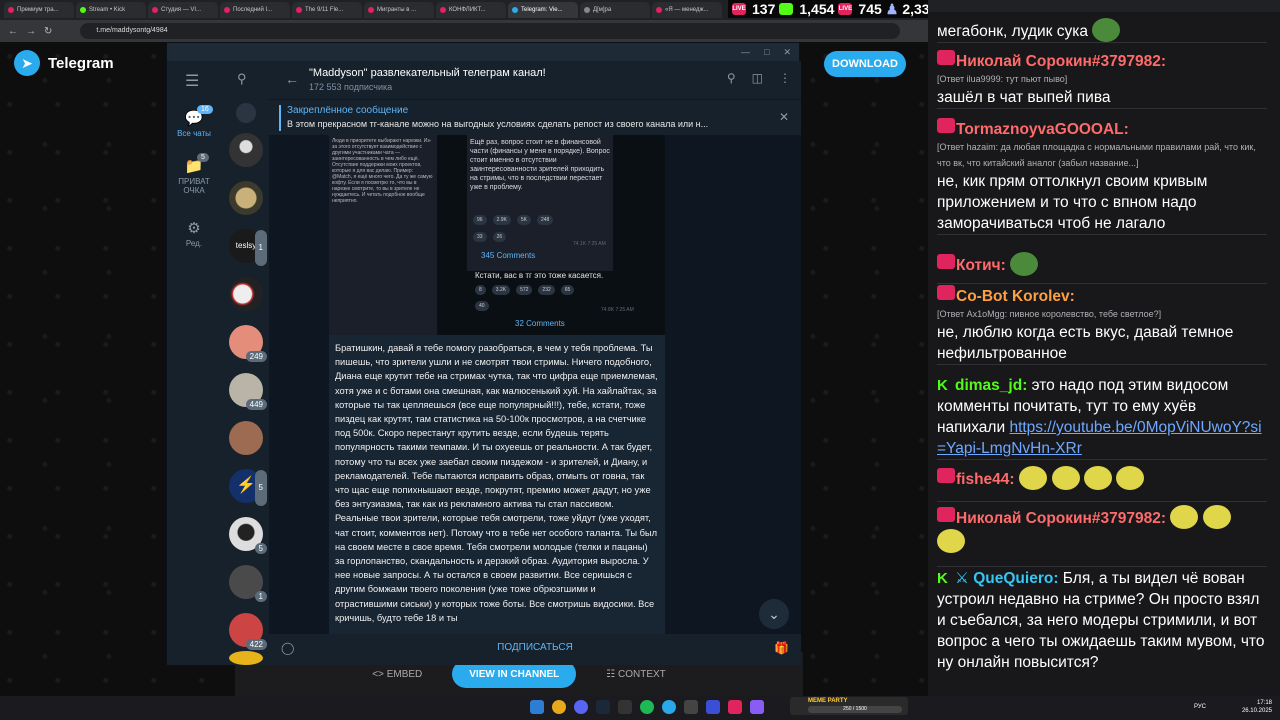 The width and height of the screenshot is (1280, 720). I want to click on live-badge-icon, so click(946, 475).